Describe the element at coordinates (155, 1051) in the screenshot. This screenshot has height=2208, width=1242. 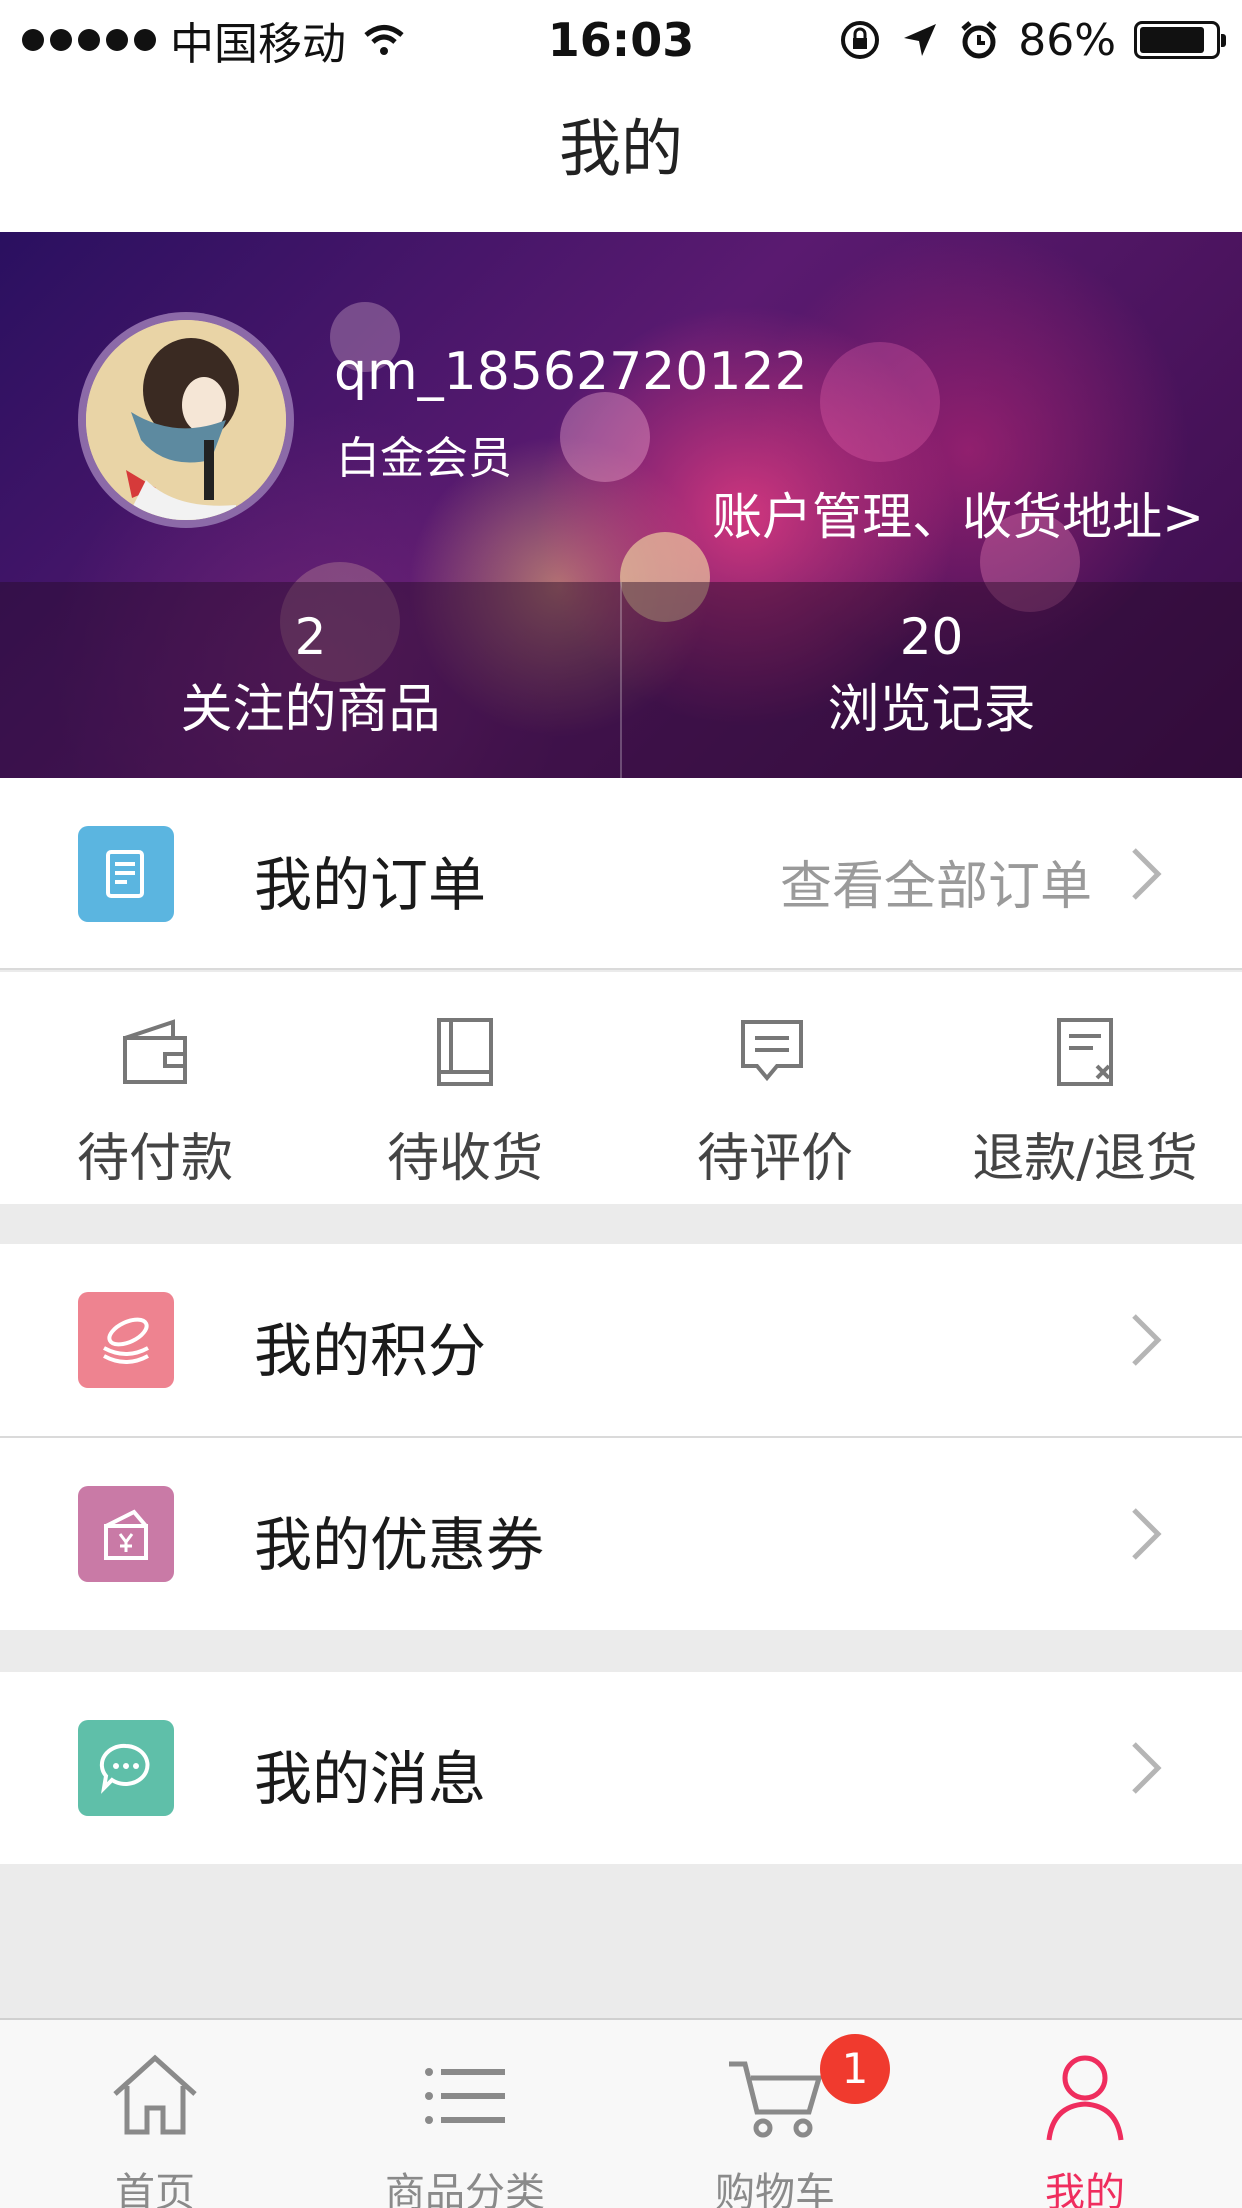
I see `wallet-icon` at that location.